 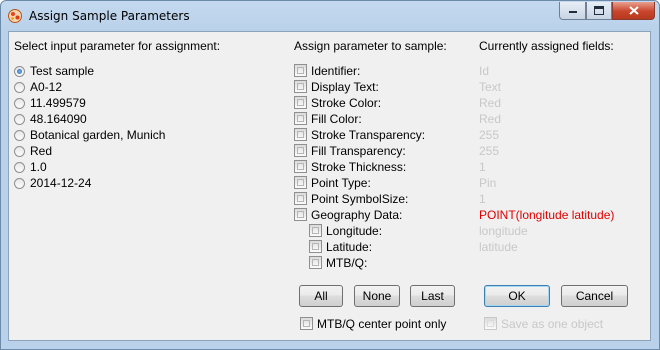 What do you see at coordinates (15, 16) in the screenshot?
I see `app-icon` at bounding box center [15, 16].